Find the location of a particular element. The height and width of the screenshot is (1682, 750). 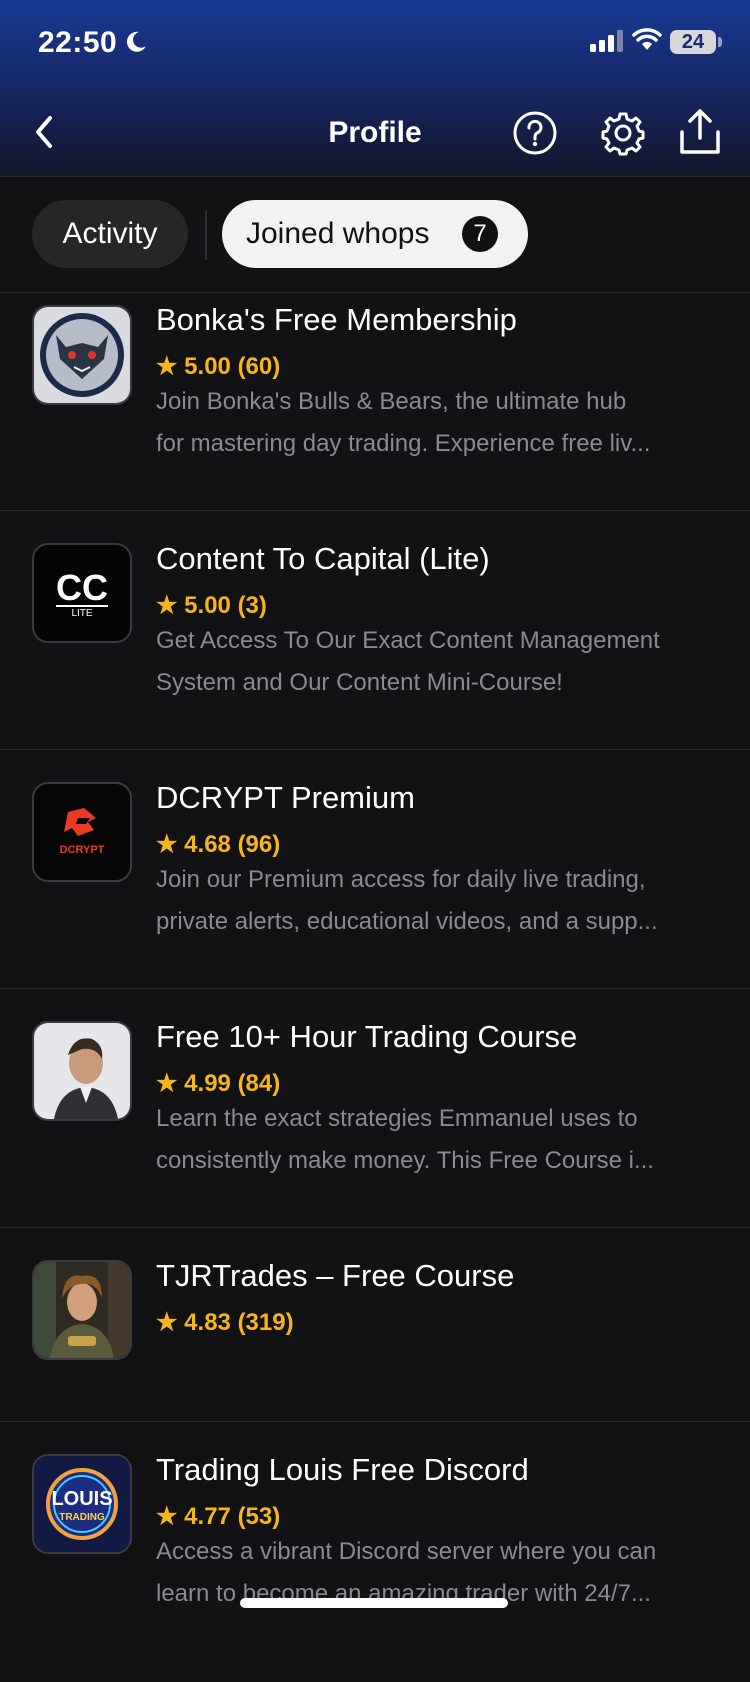

logo-text-lite: LITE is located at coordinates (82, 613).